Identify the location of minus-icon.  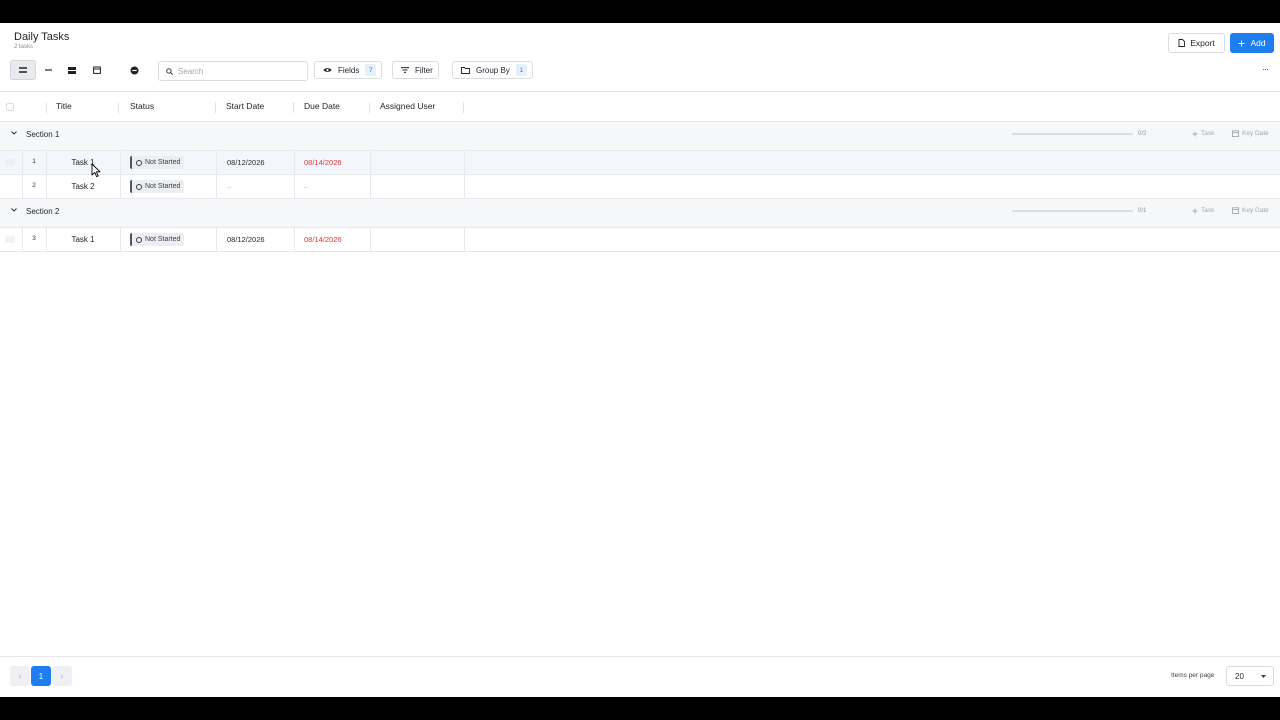
(48, 70).